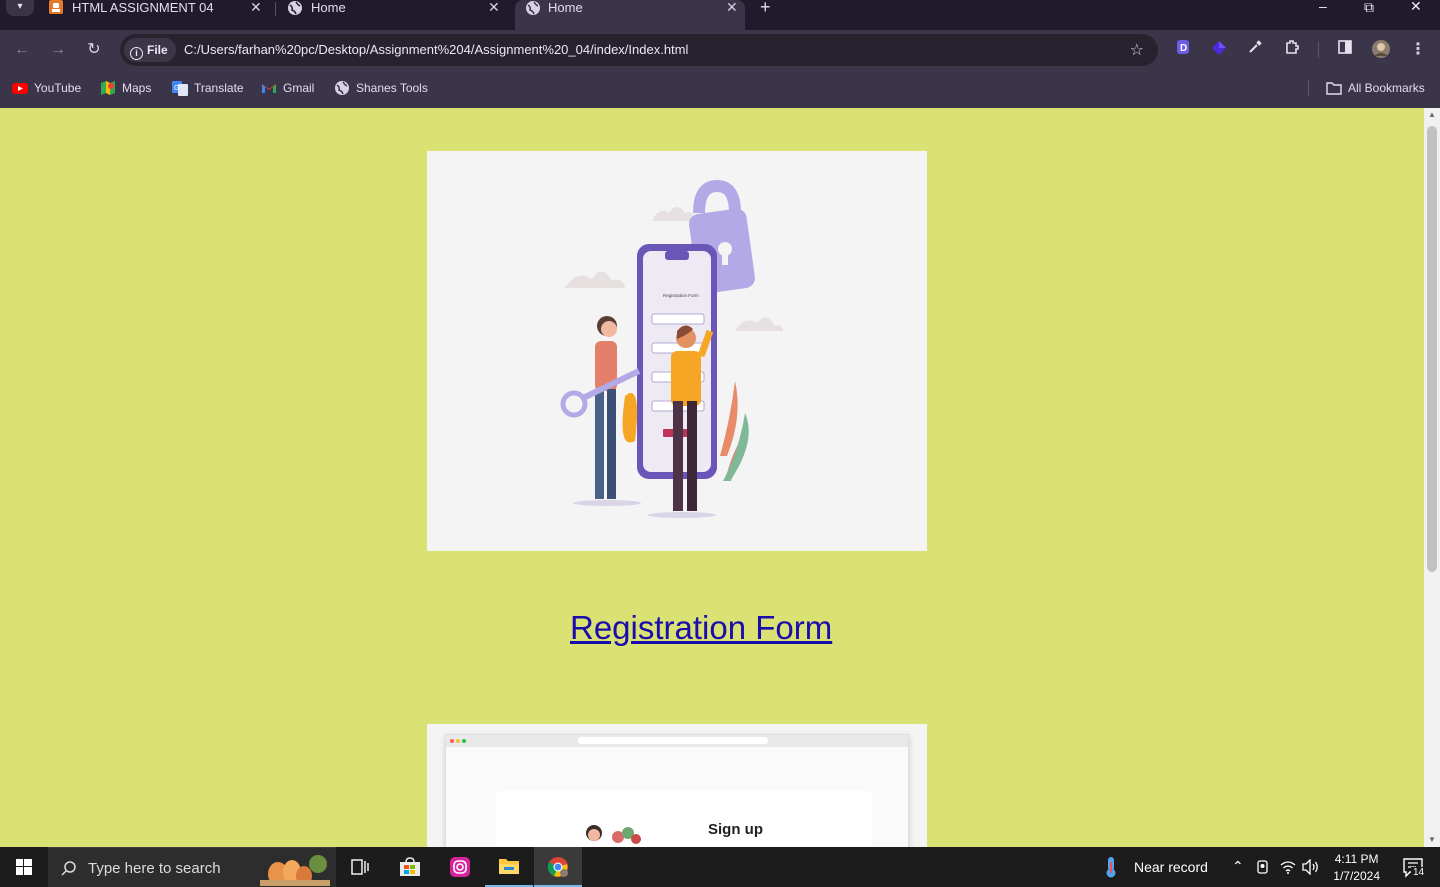 The height and width of the screenshot is (887, 1440). I want to click on menu-kebab-icon: ⋮, so click(1418, 50).